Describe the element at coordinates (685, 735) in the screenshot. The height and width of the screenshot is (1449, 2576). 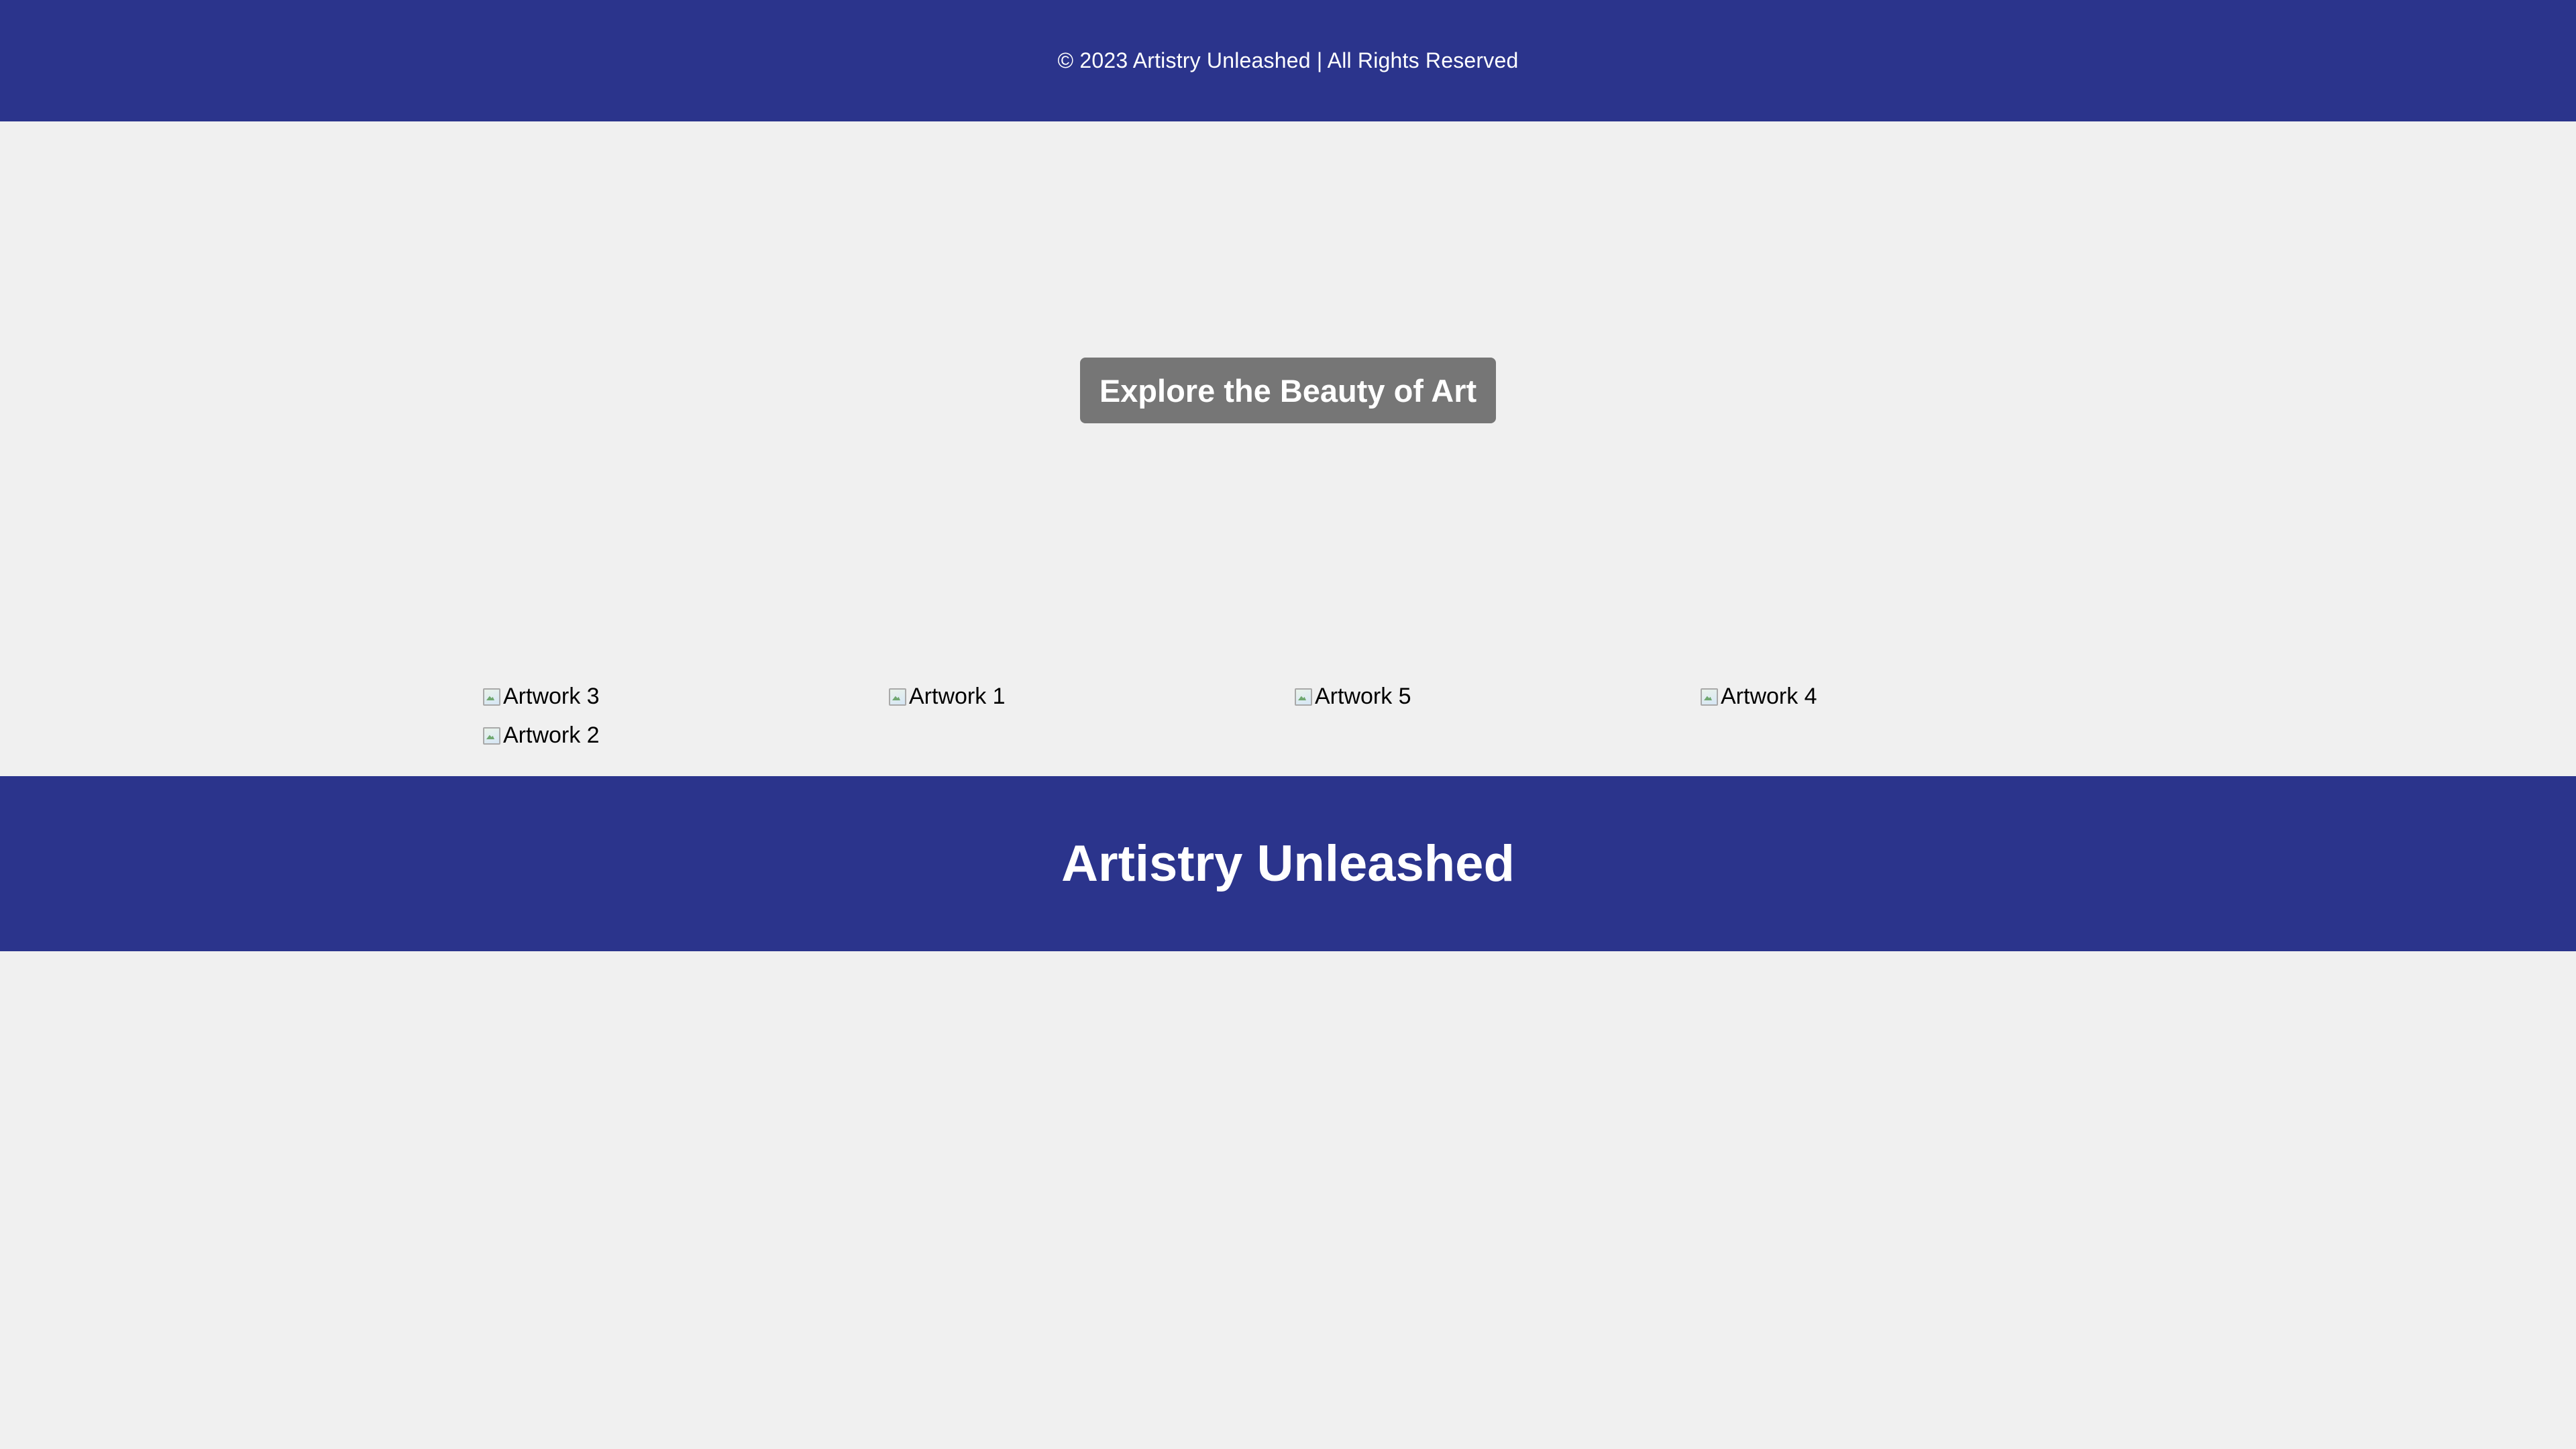
I see `artwork-image: Artwork 2` at that location.